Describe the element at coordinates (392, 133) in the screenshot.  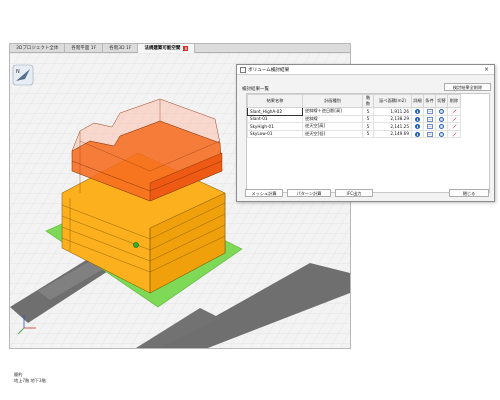
I see `result-area: 2,149.69` at that location.